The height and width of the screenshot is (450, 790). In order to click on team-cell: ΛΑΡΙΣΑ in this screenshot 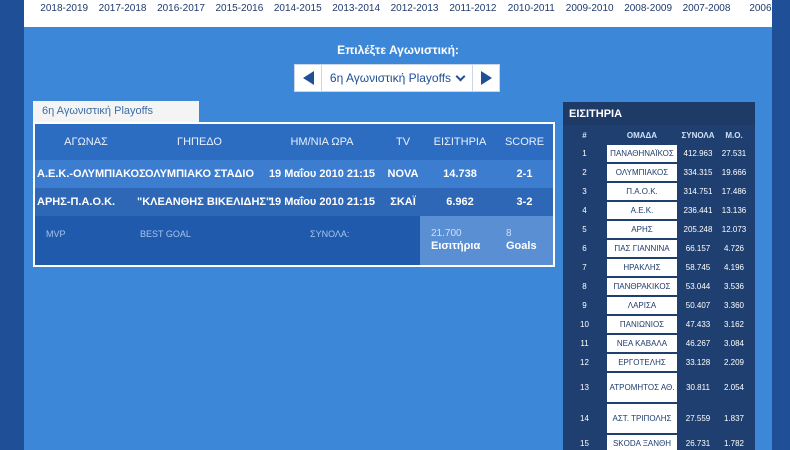, I will do `click(642, 305)`.